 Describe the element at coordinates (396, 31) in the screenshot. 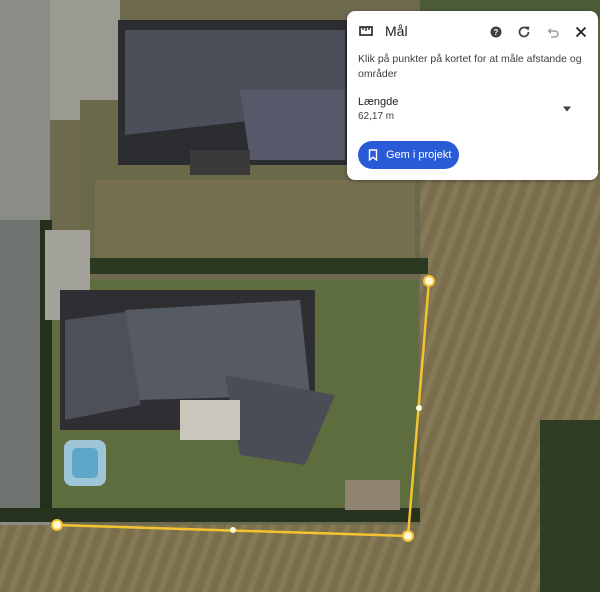

I see `panel-title: Mål` at that location.